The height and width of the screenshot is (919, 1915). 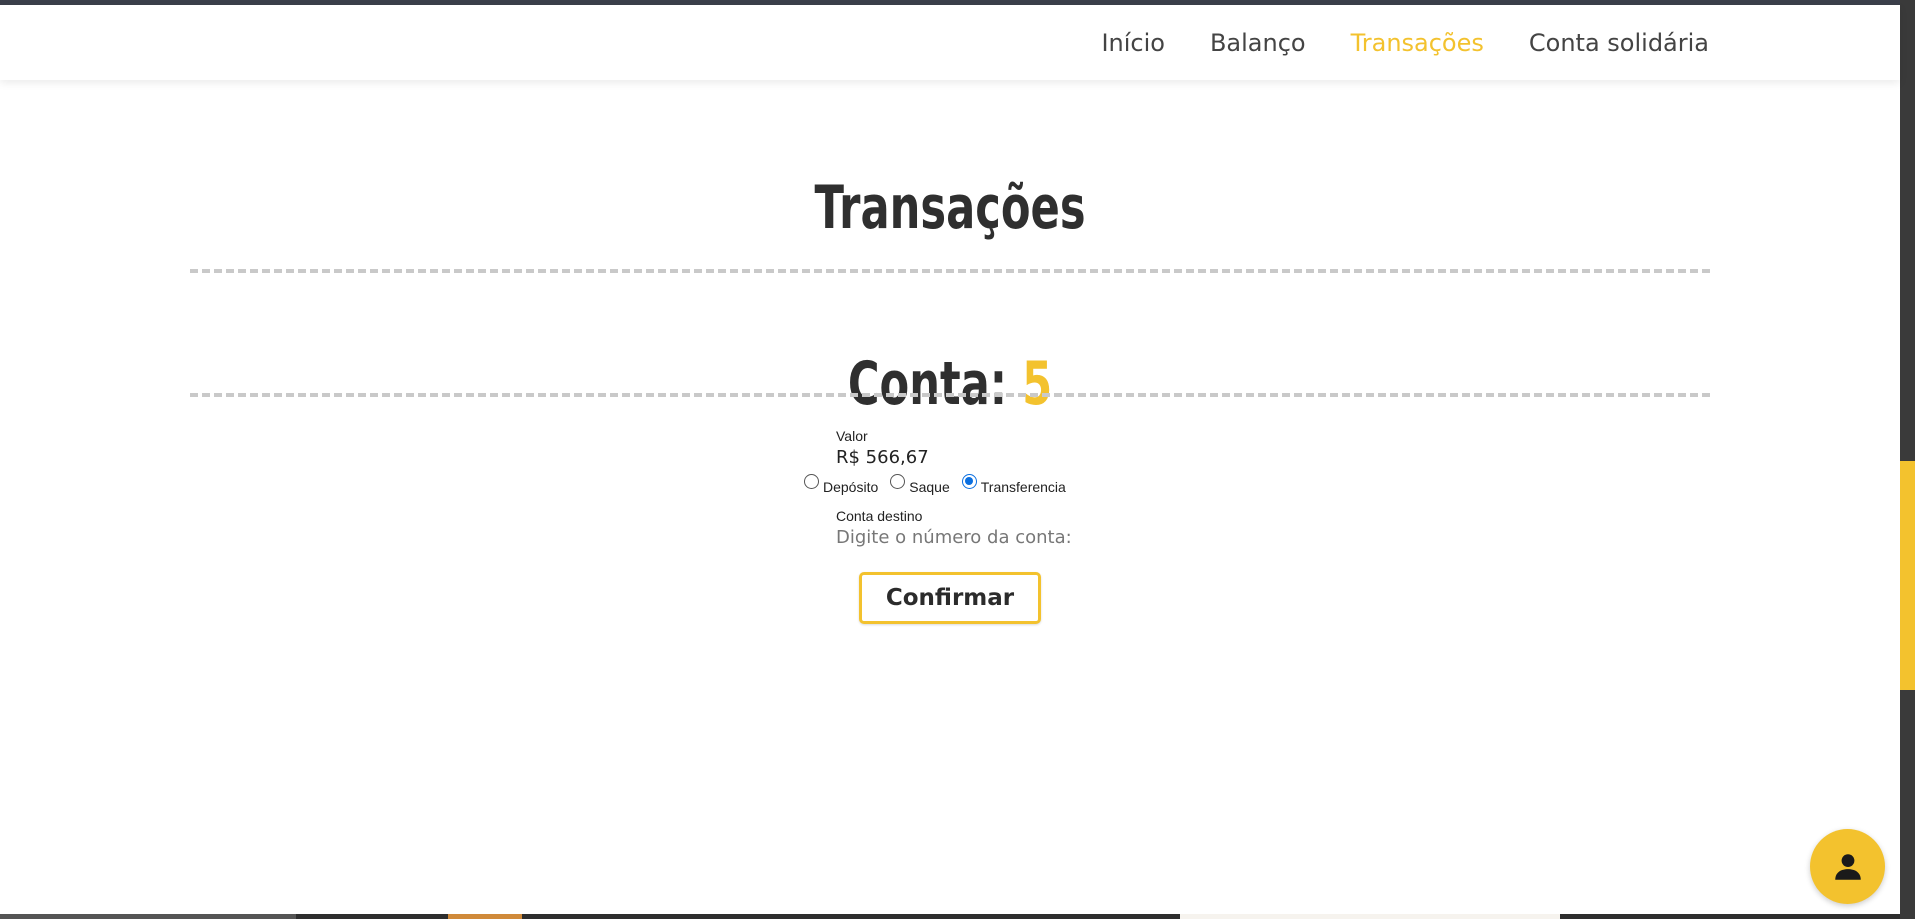 I want to click on radio-deposito: Depósito, so click(x=841, y=484).